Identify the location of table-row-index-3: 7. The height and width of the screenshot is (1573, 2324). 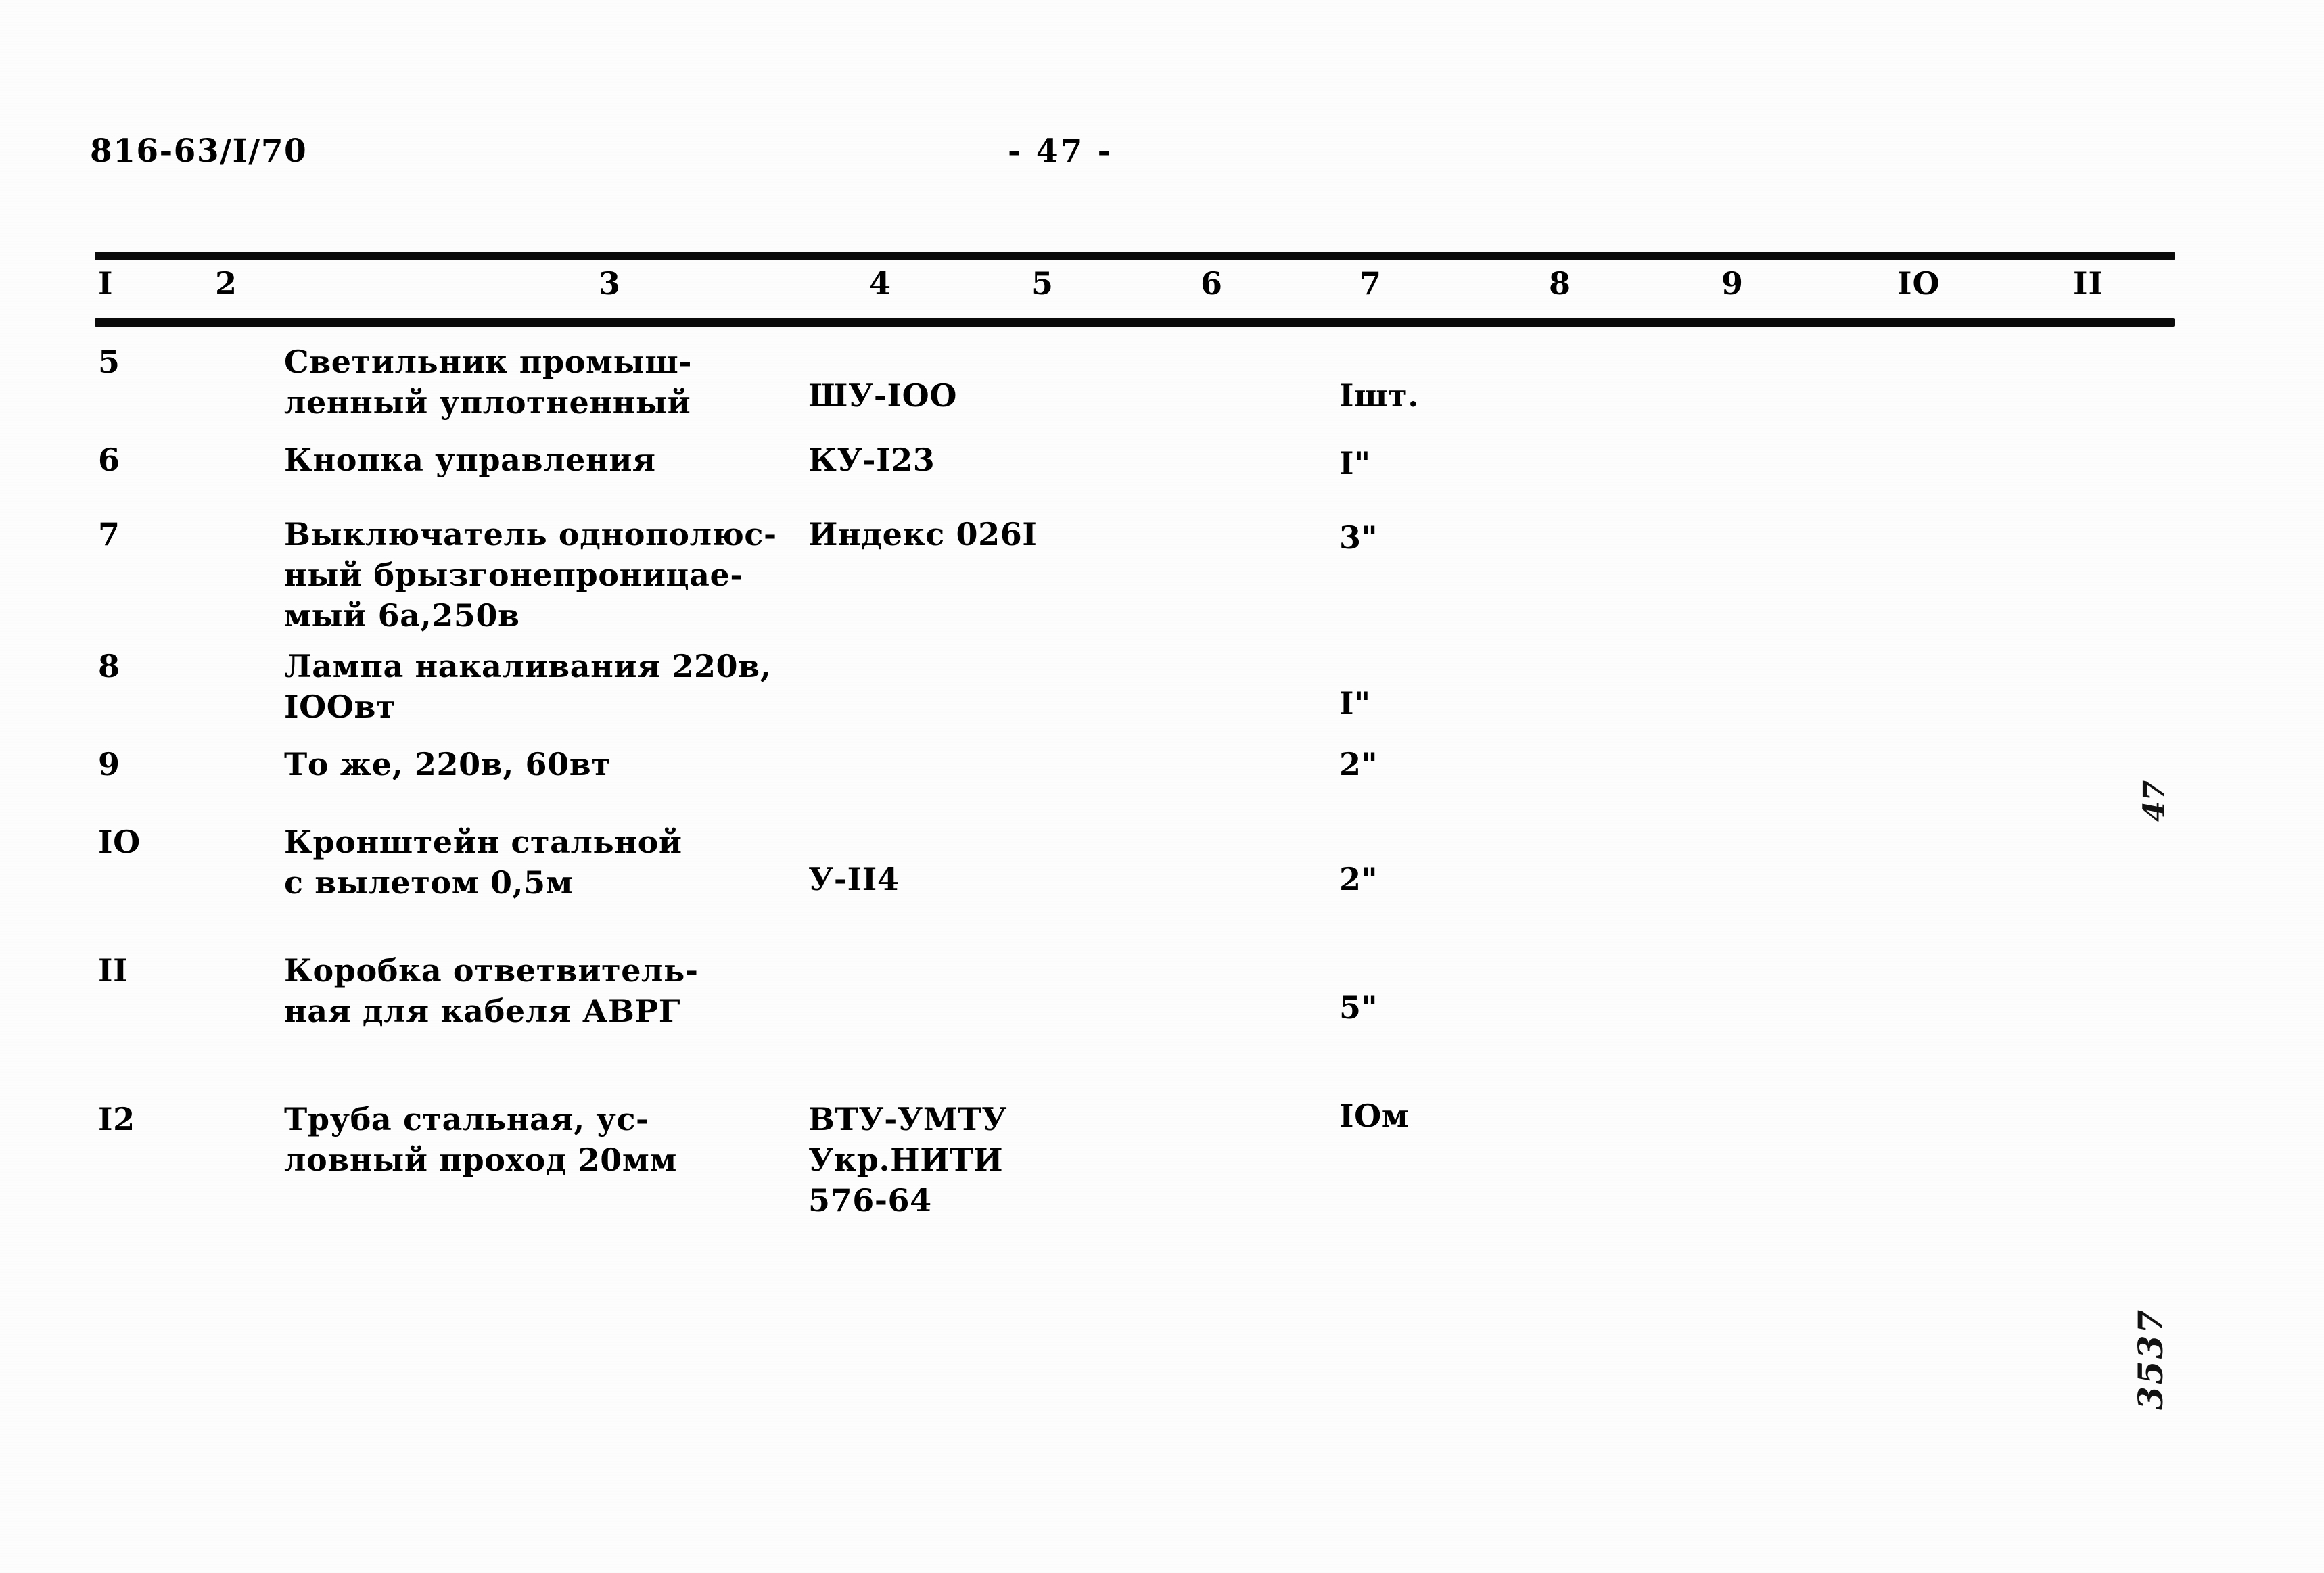
(109, 534).